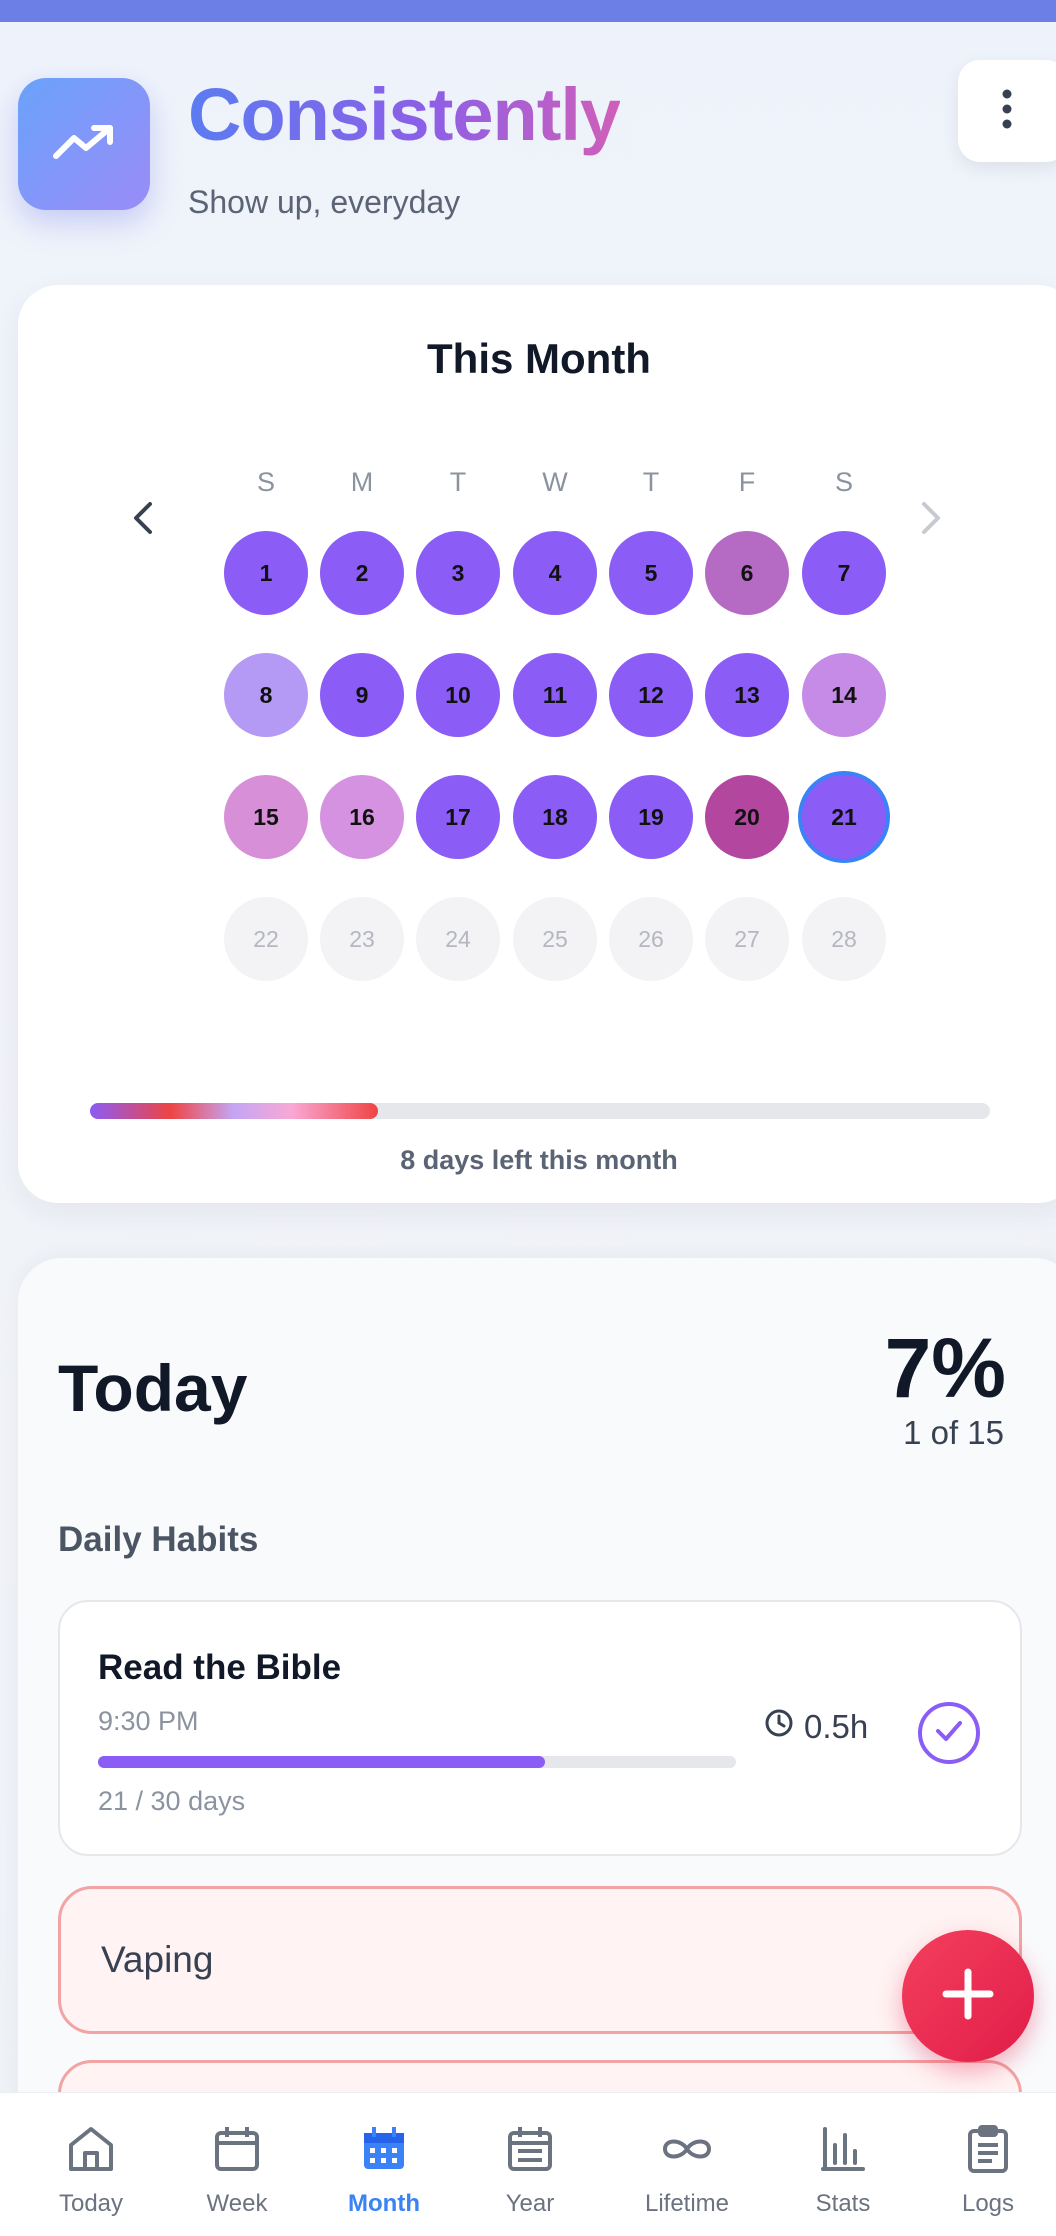  What do you see at coordinates (747, 695) in the screenshot?
I see `calendar-day: 13` at bounding box center [747, 695].